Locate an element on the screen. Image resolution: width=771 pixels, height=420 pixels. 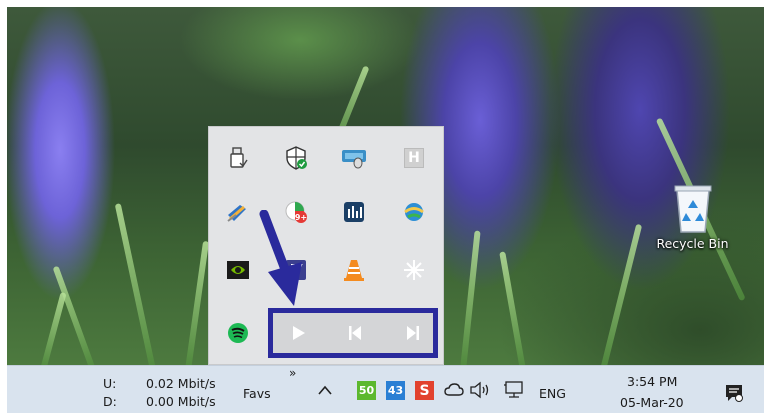
annotation-arrow-icon is located at coordinates (280, 258).